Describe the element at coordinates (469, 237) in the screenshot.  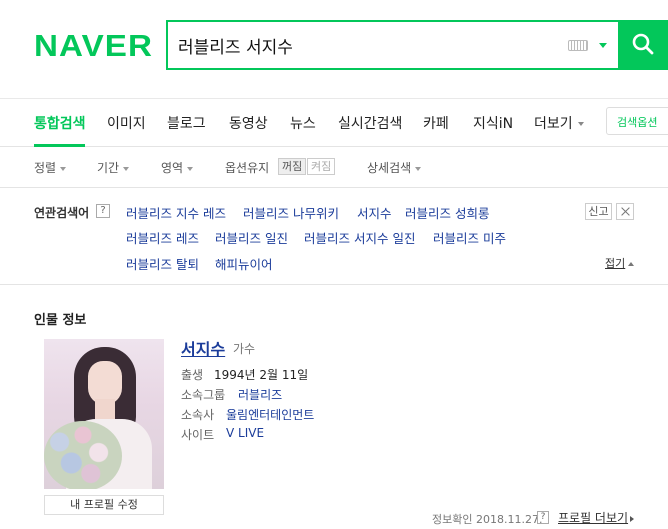
I see `related-link: 러블리즈 미주` at that location.